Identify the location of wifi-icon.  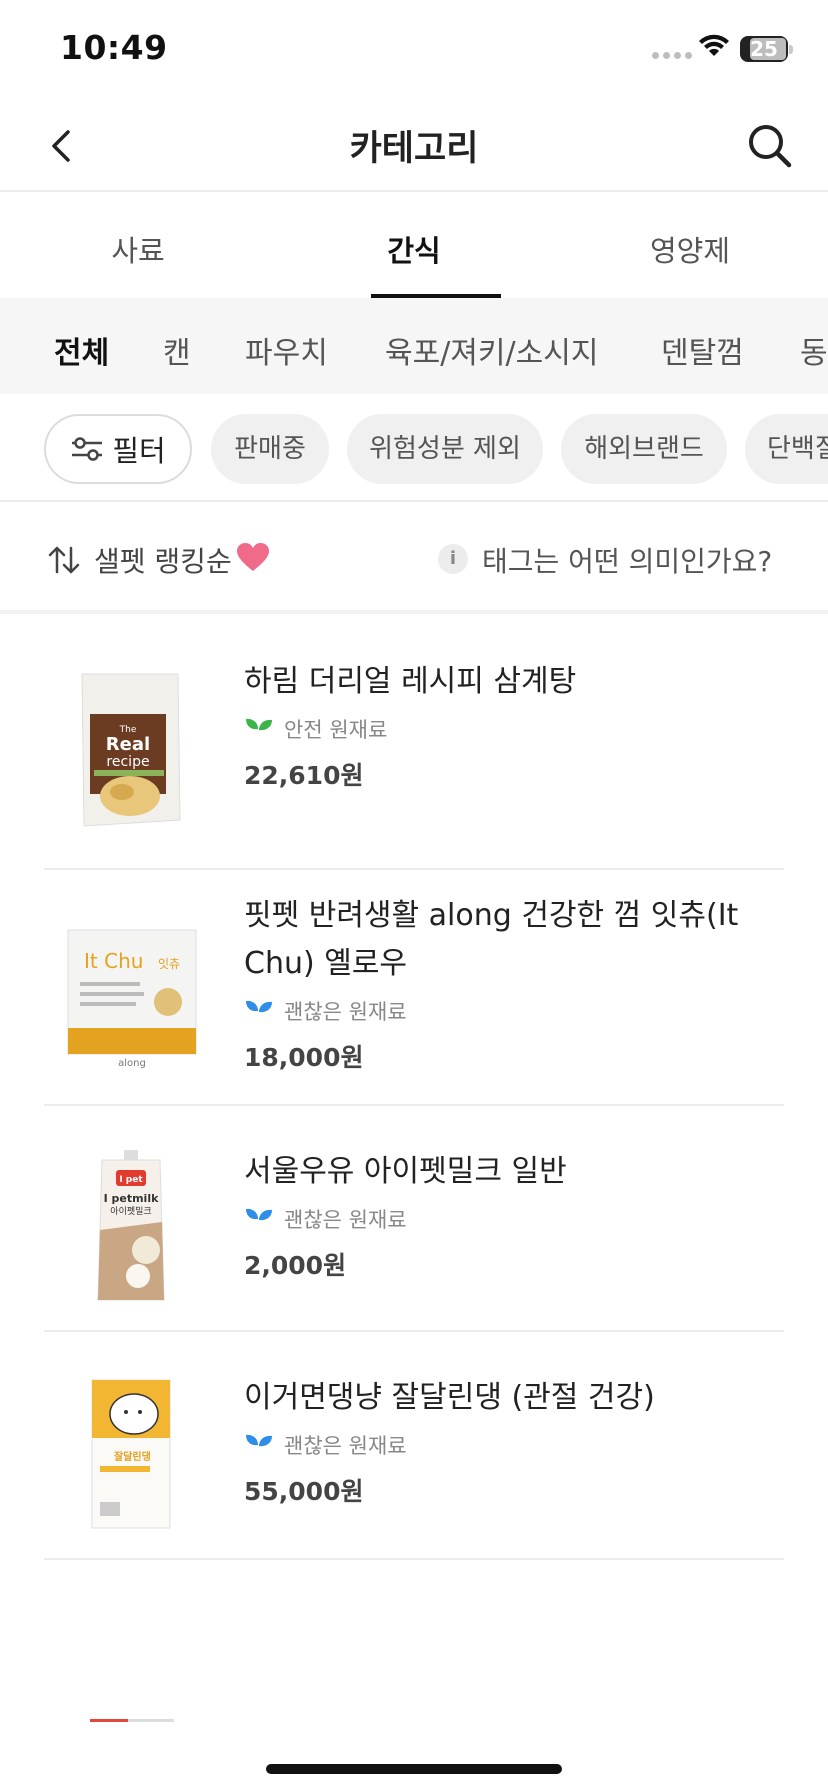
(714, 45).